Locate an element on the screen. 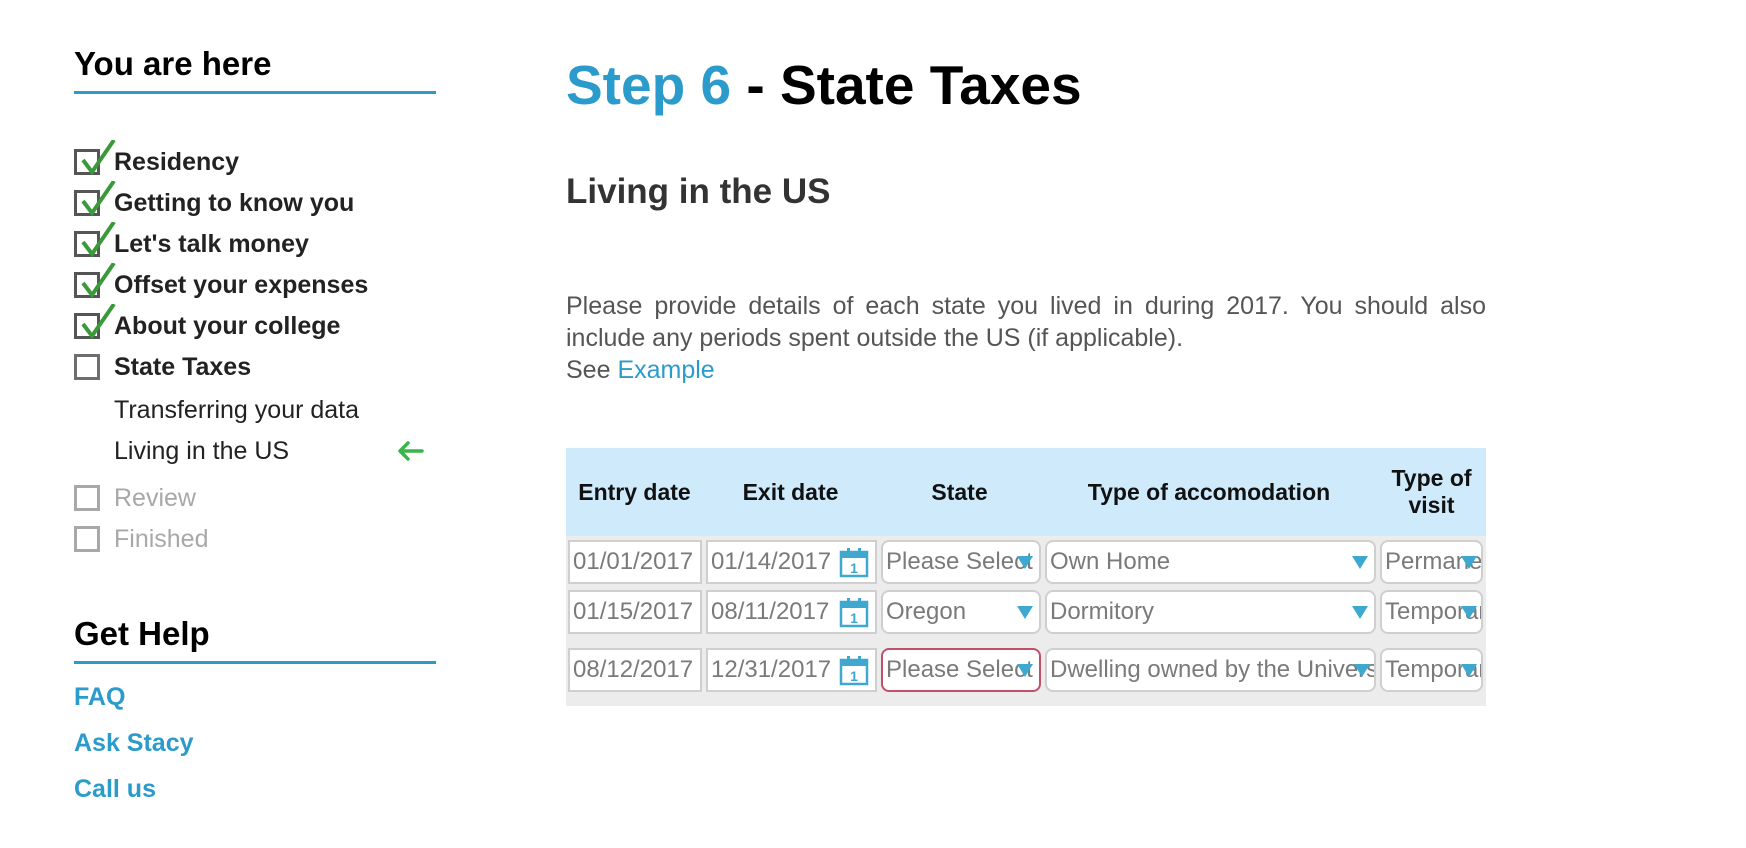 Image resolution: width=1746 pixels, height=848 pixels. header-exit-date: Exit date is located at coordinates (790, 491).